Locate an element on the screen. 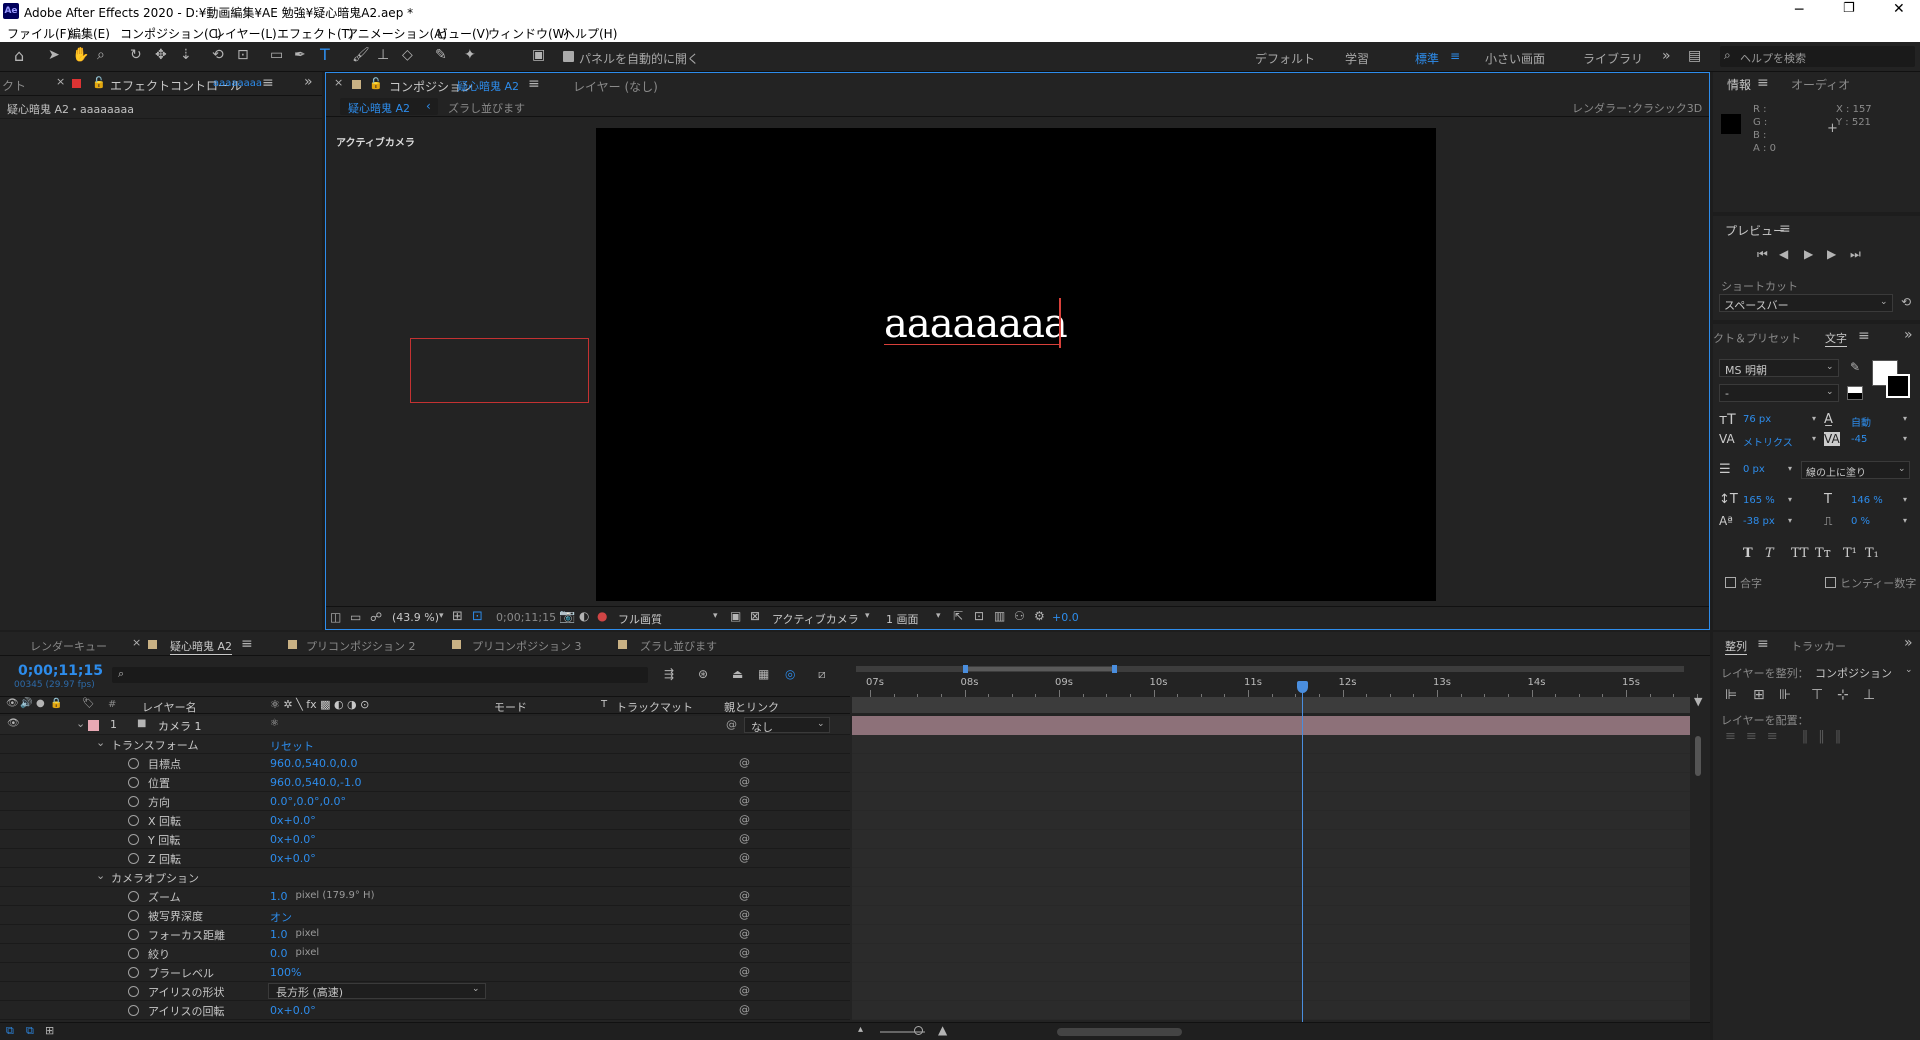  vertical-scale-value: 165 % is located at coordinates (1759, 500).